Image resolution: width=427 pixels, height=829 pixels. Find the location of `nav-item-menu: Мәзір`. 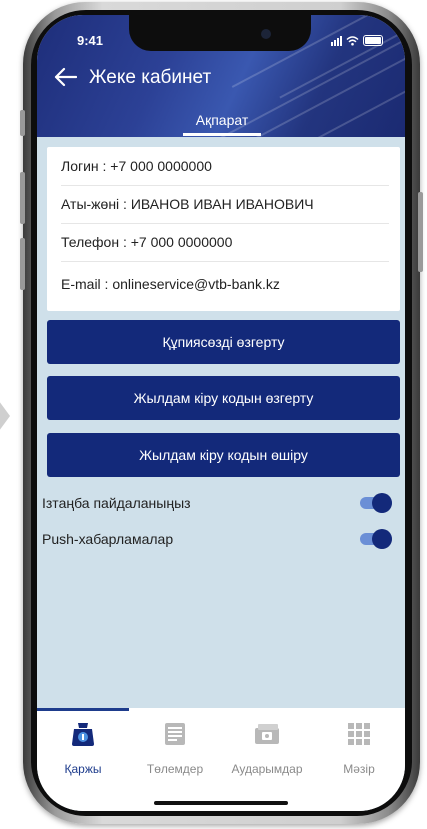

nav-item-menu: Мәзір is located at coordinates (359, 748).